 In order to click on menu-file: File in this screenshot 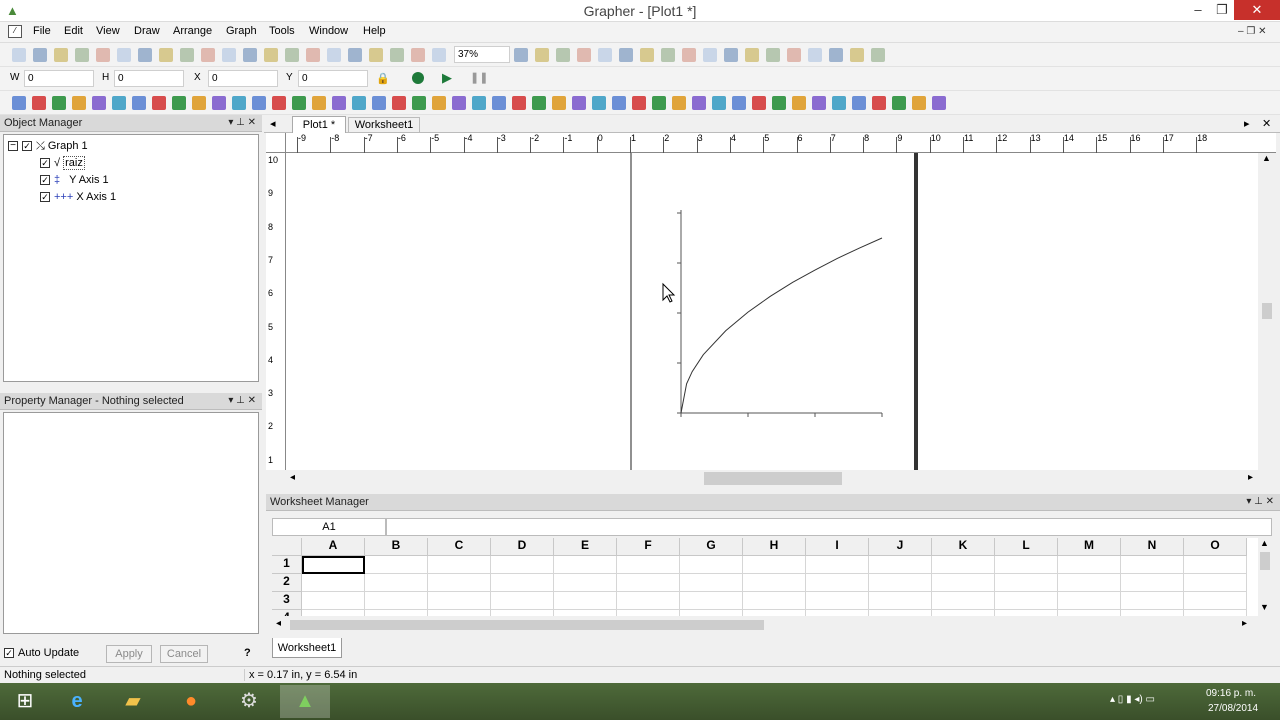, I will do `click(42, 31)`.